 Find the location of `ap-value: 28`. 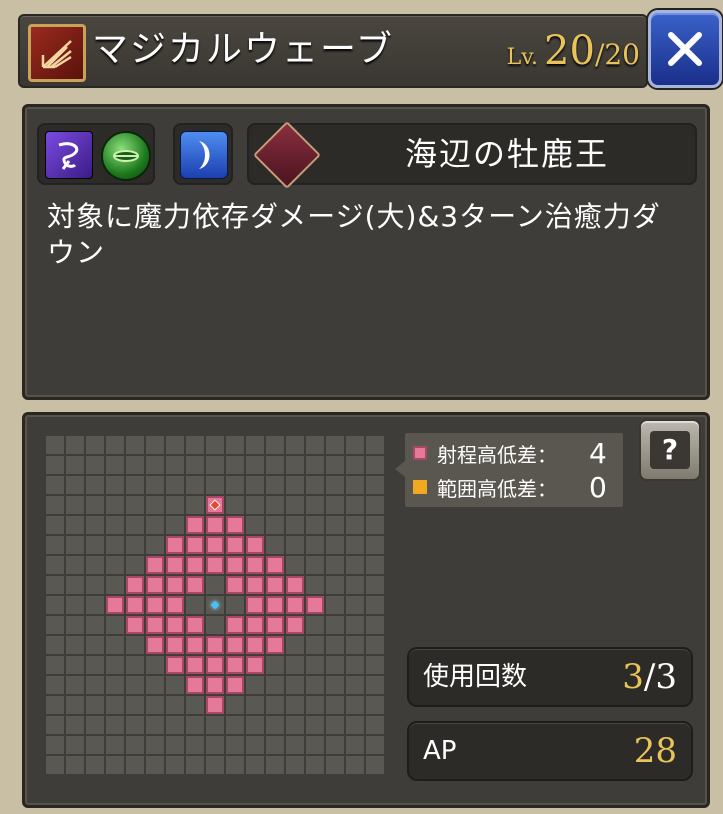

ap-value: 28 is located at coordinates (655, 751).